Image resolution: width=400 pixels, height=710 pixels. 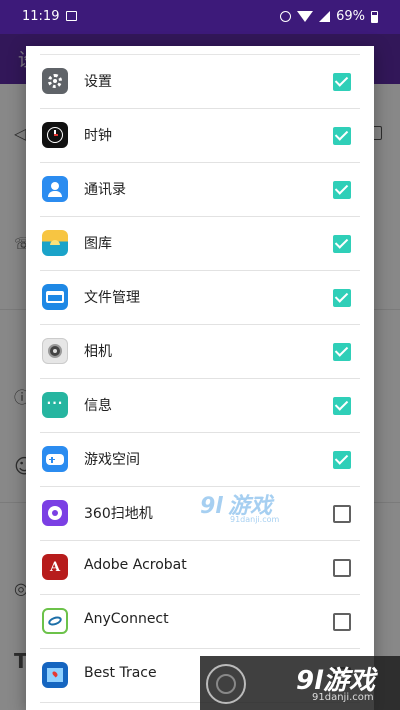 What do you see at coordinates (200, 298) in the screenshot?
I see `app-row: 文件管理` at bounding box center [200, 298].